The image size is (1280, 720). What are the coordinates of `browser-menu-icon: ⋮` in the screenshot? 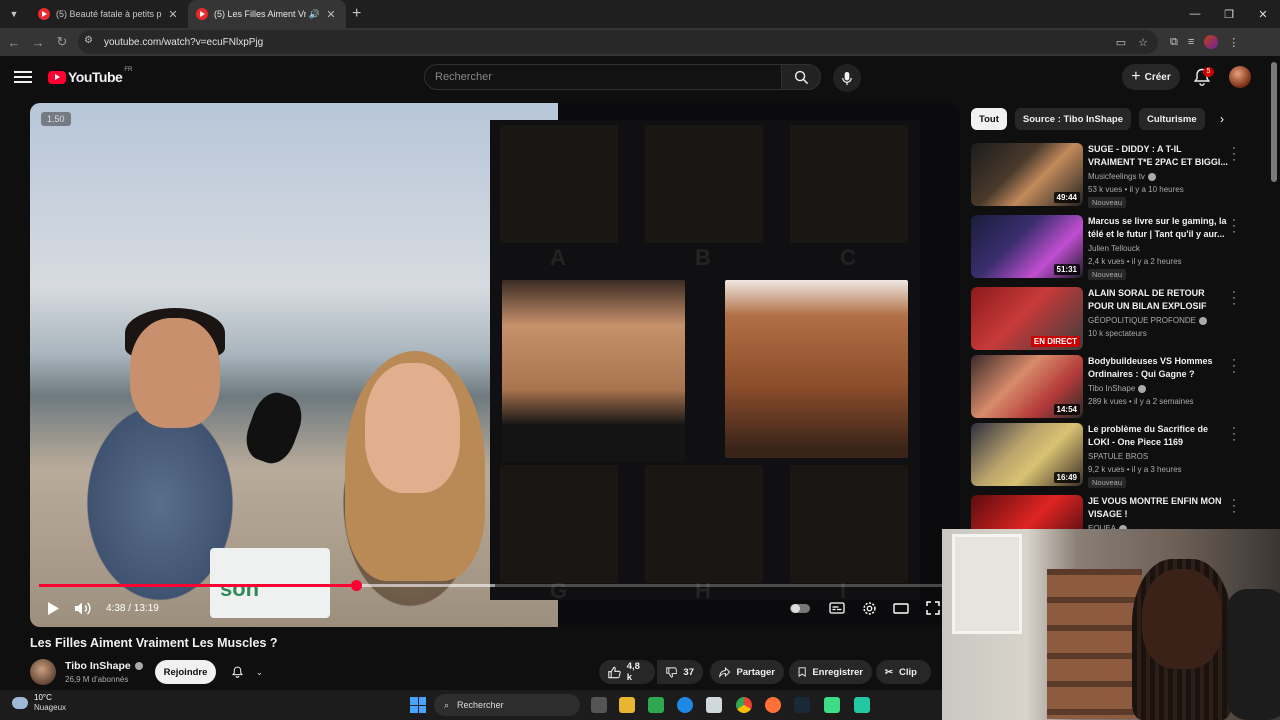 It's located at (1233, 42).